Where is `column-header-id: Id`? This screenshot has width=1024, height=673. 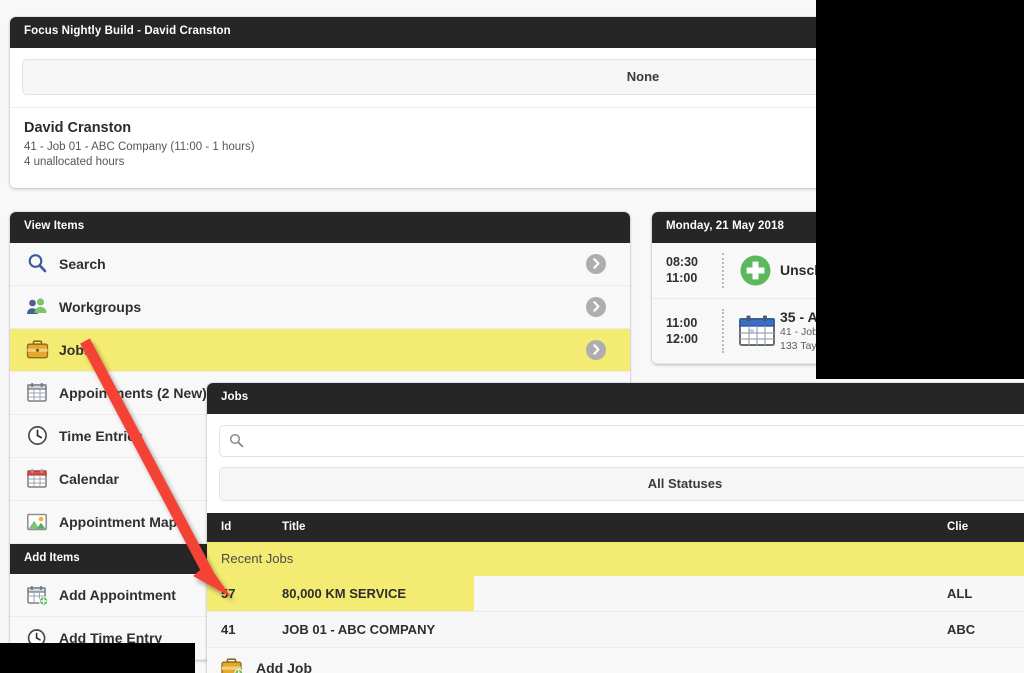 column-header-id: Id is located at coordinates (226, 526).